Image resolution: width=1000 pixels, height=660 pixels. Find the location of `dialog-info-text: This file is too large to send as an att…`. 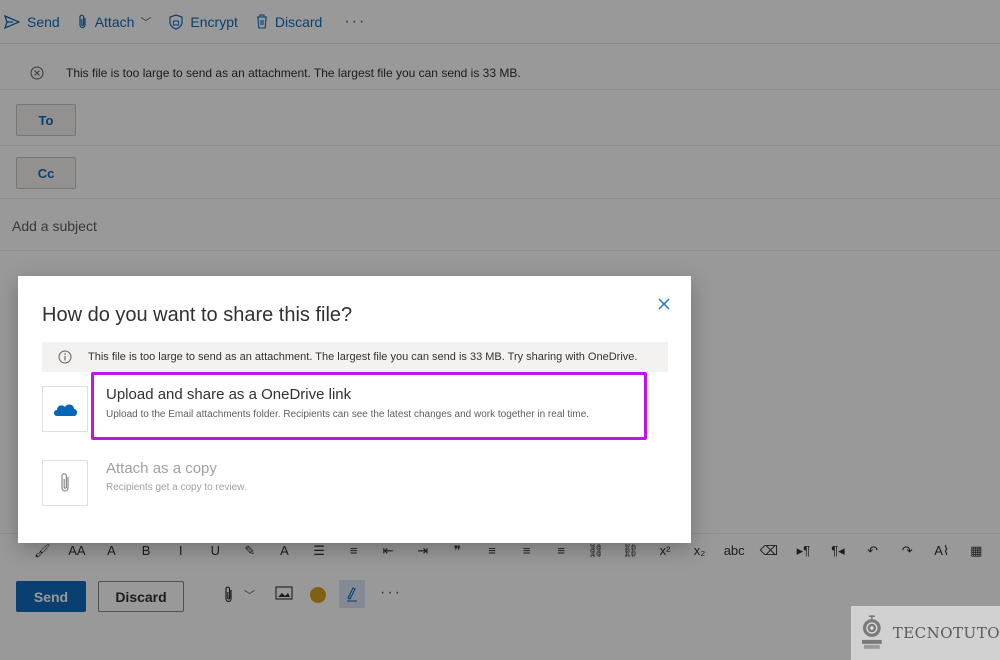

dialog-info-text: This file is too large to send as an att… is located at coordinates (363, 357).